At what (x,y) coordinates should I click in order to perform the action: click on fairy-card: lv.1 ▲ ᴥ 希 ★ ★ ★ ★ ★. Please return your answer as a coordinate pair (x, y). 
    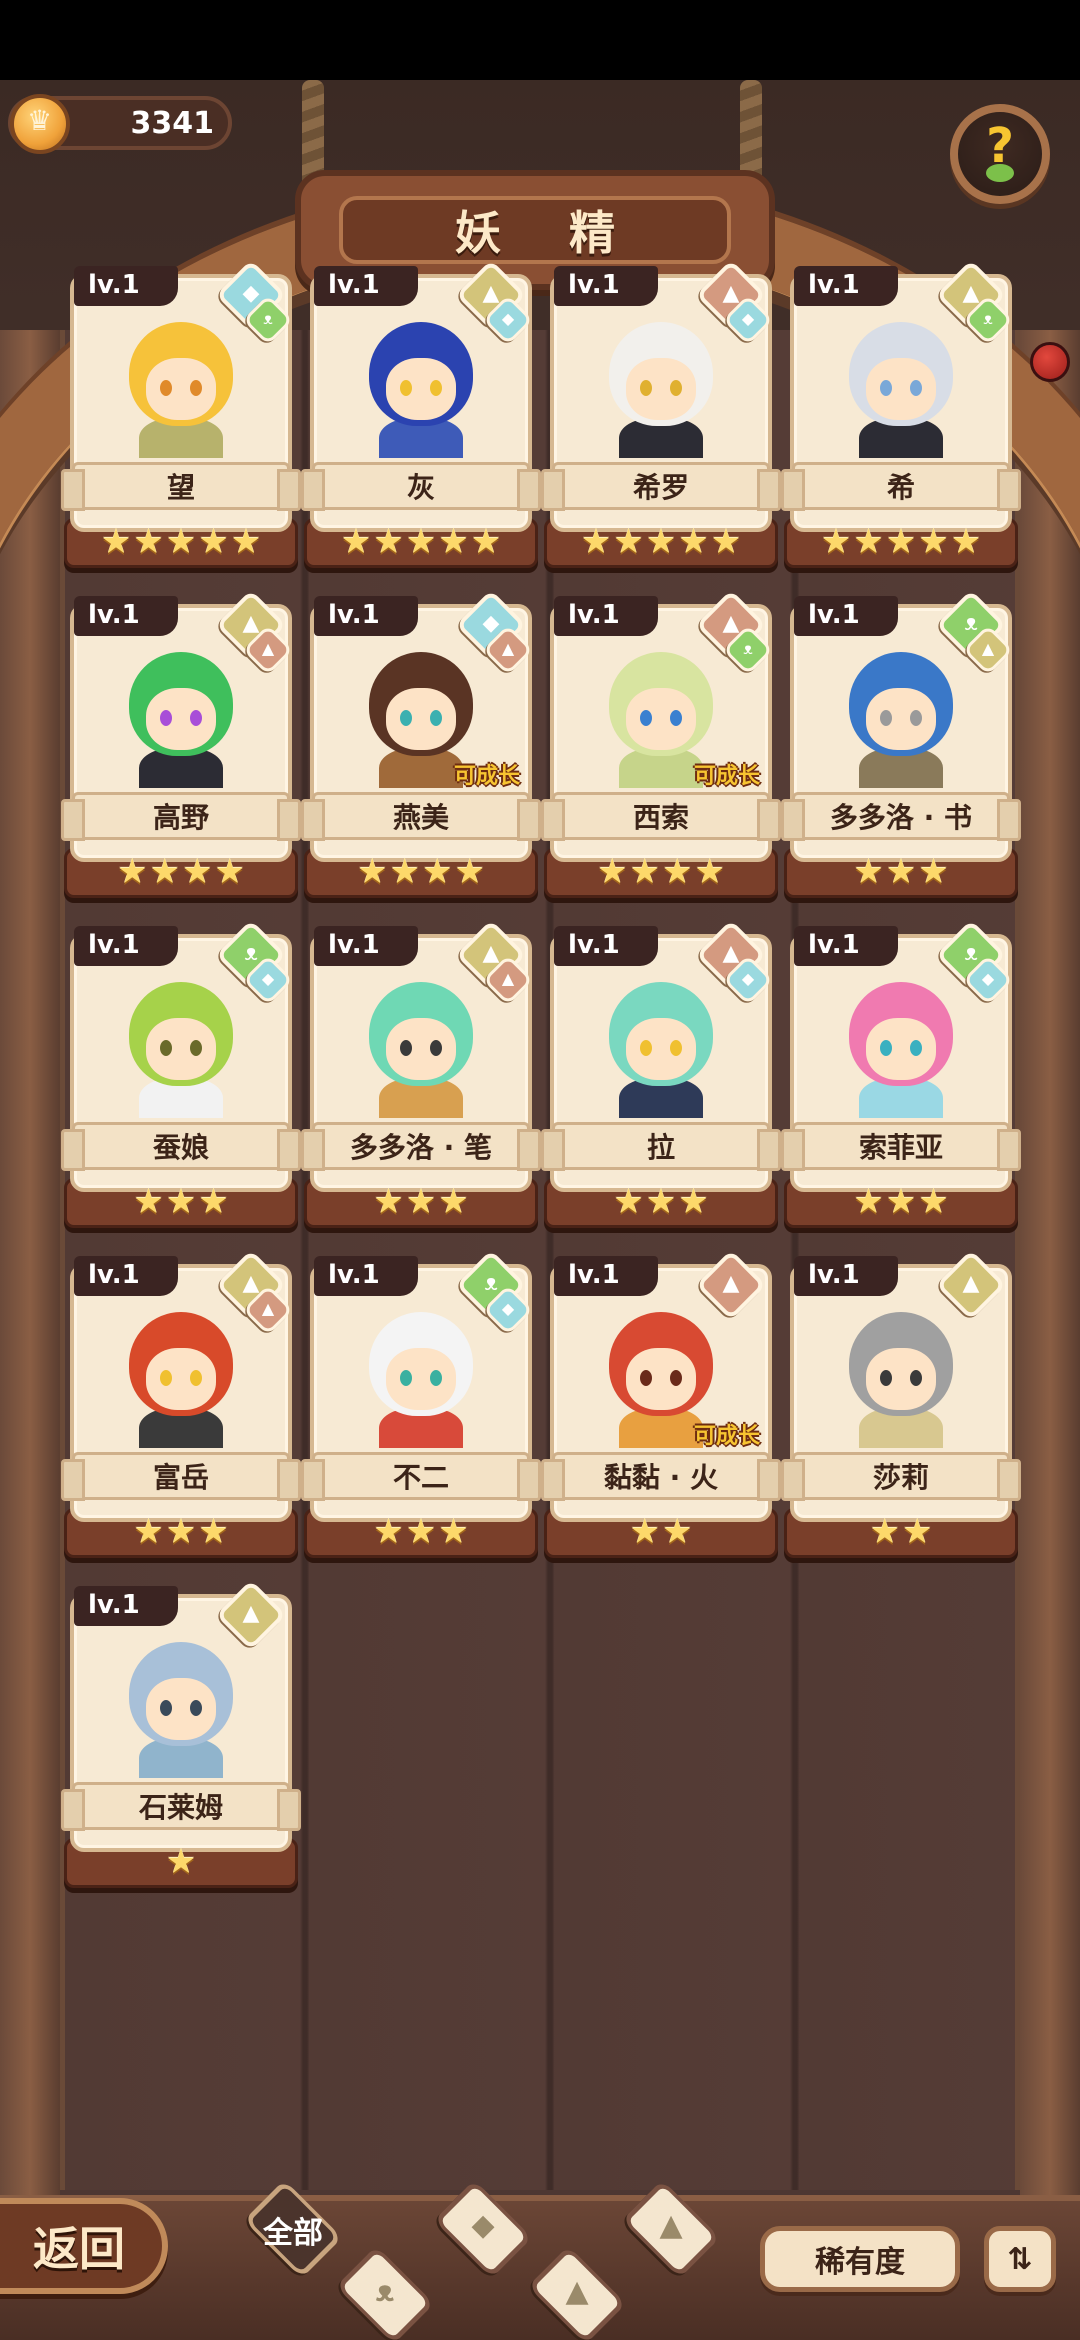
    Looking at the image, I should click on (901, 413).